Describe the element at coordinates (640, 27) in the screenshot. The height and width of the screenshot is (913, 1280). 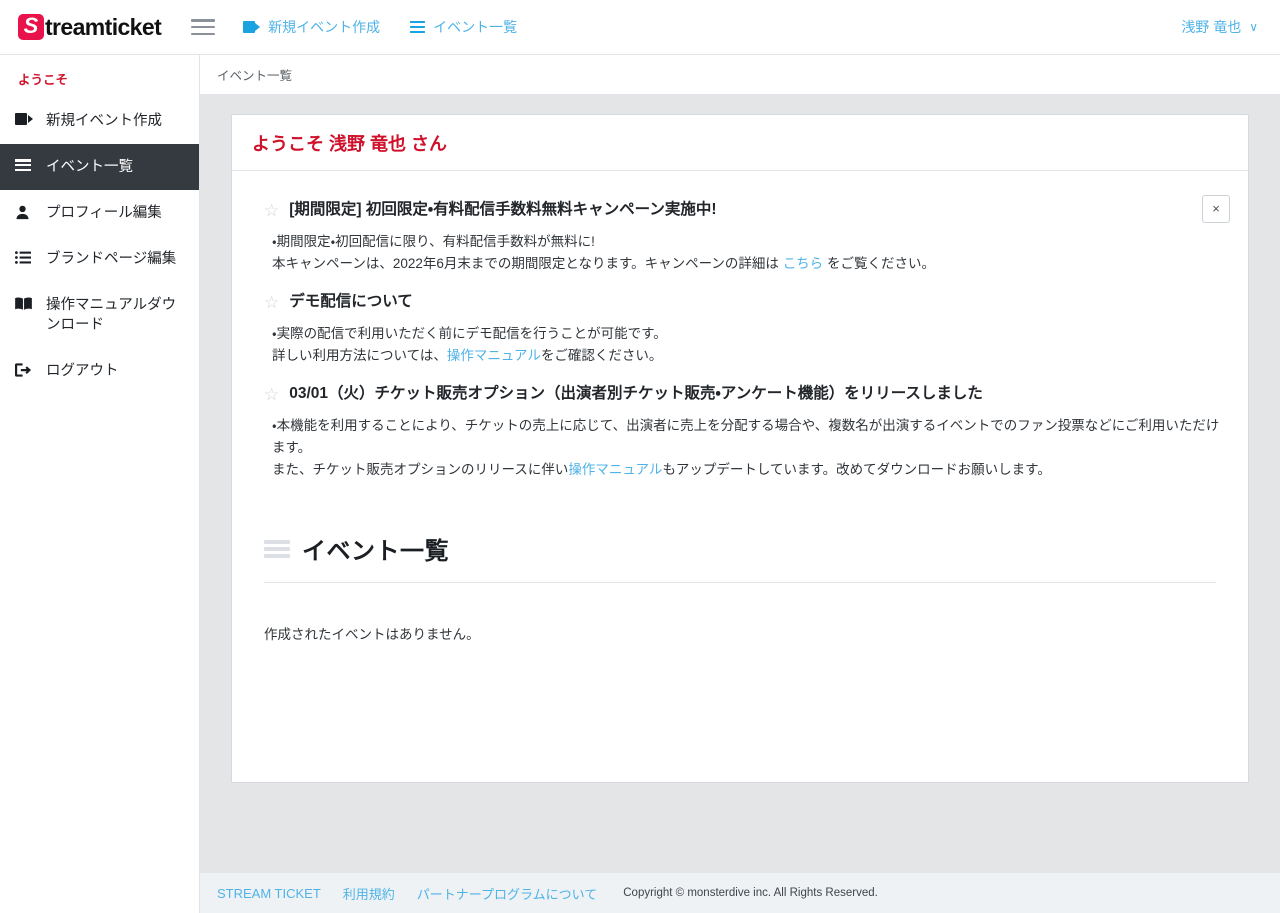
I see `top-navigation-bar: S treamticket 新規イベント作成 イベント一覧 浅野 竜也 ∨` at that location.